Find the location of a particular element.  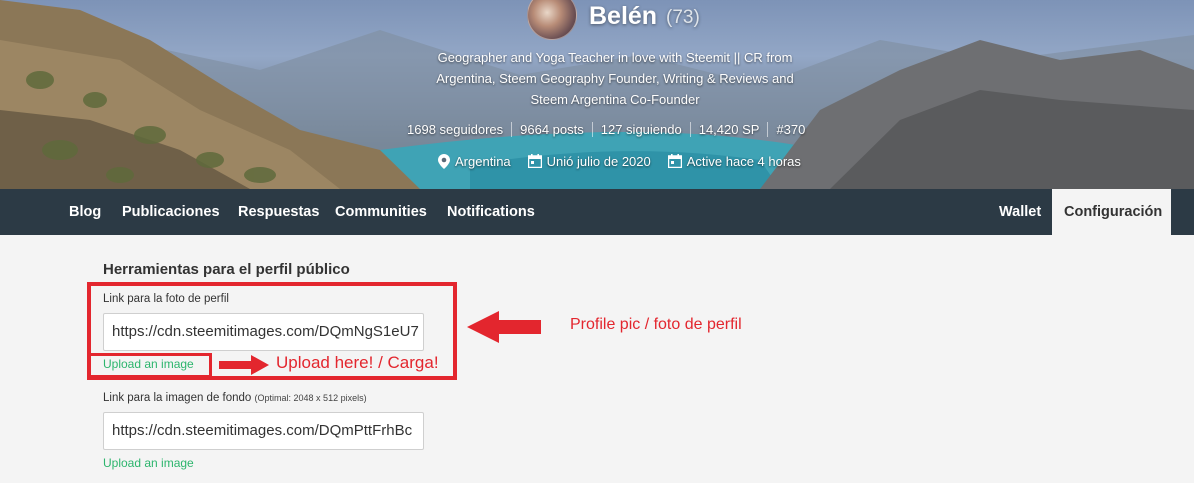

annotation-profile-pic-text: Profile pic / foto de perfil is located at coordinates (656, 324).